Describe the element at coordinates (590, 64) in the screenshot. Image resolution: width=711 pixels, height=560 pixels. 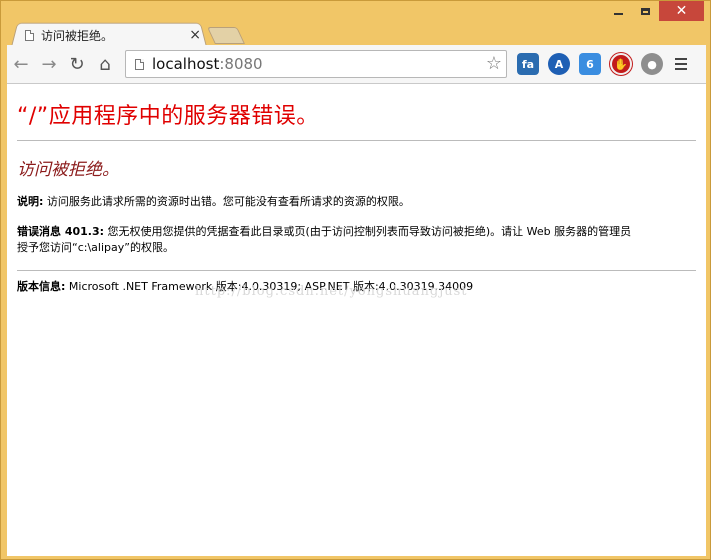
I see `six-extension-icon: 6` at that location.